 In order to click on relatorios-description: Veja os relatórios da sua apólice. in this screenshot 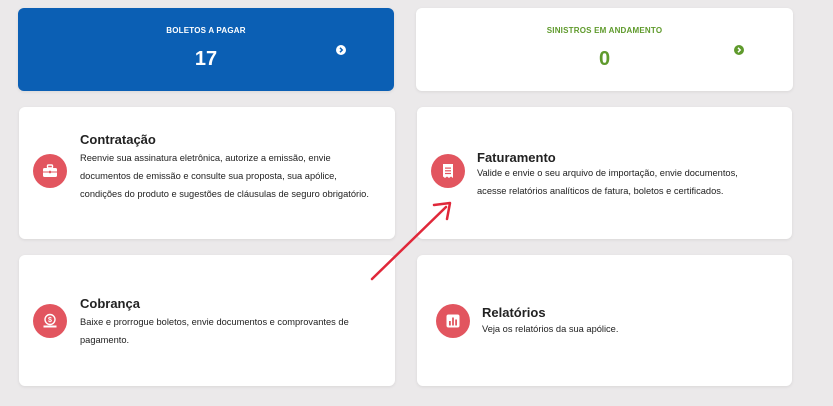, I will do `click(550, 329)`.